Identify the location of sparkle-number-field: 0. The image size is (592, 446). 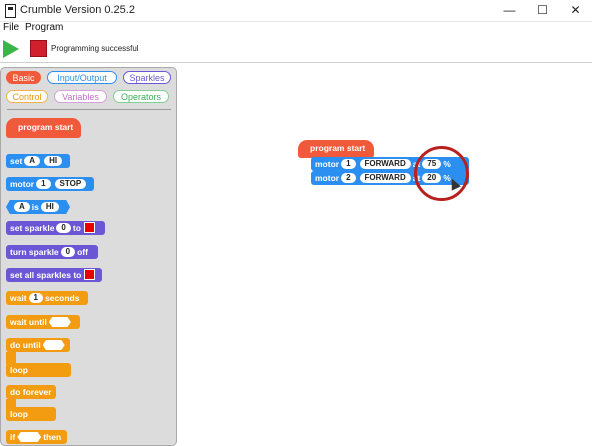
(63, 228).